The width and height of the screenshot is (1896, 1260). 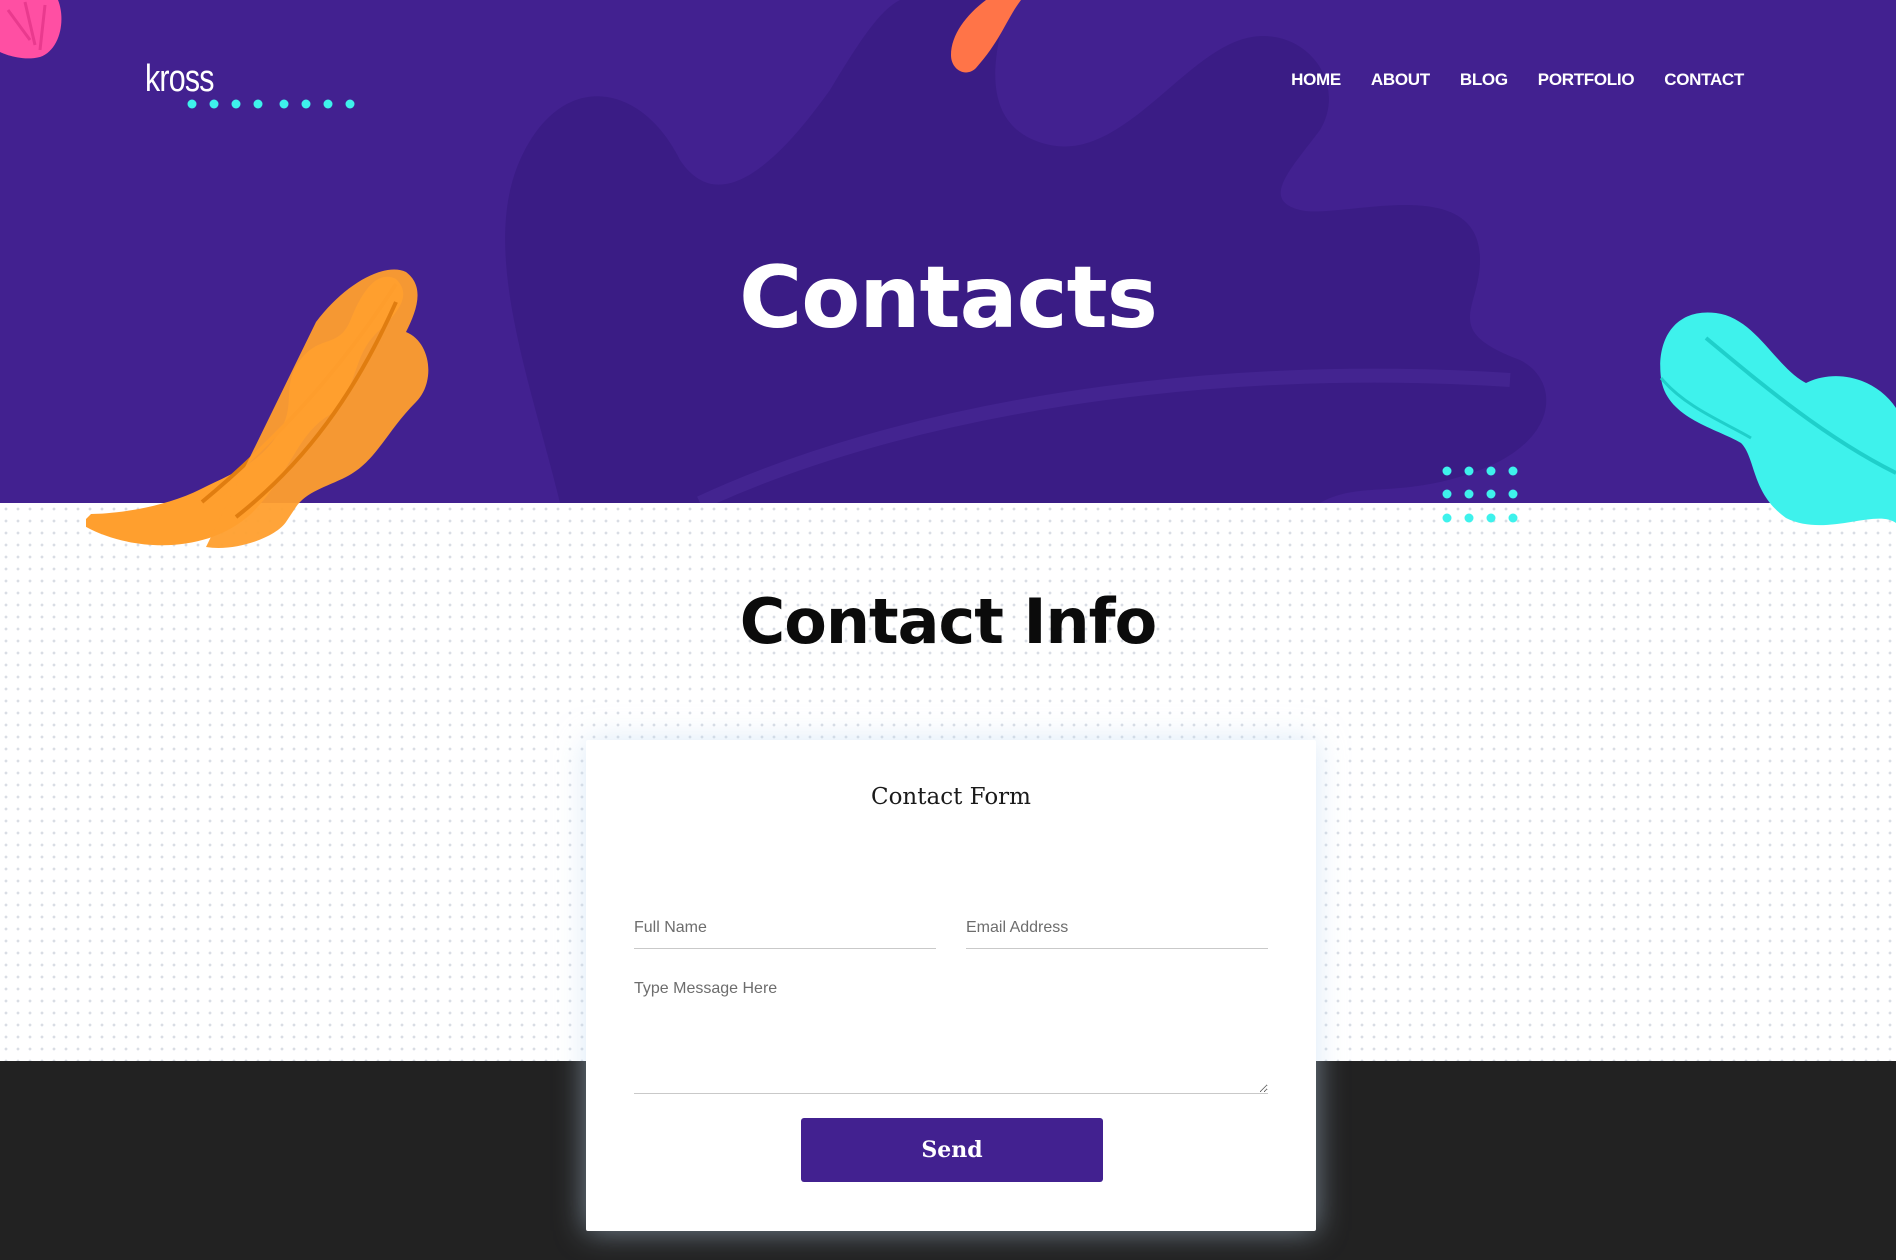 What do you see at coordinates (1777, 419) in the screenshot?
I see `cyan-leaf-decoration` at bounding box center [1777, 419].